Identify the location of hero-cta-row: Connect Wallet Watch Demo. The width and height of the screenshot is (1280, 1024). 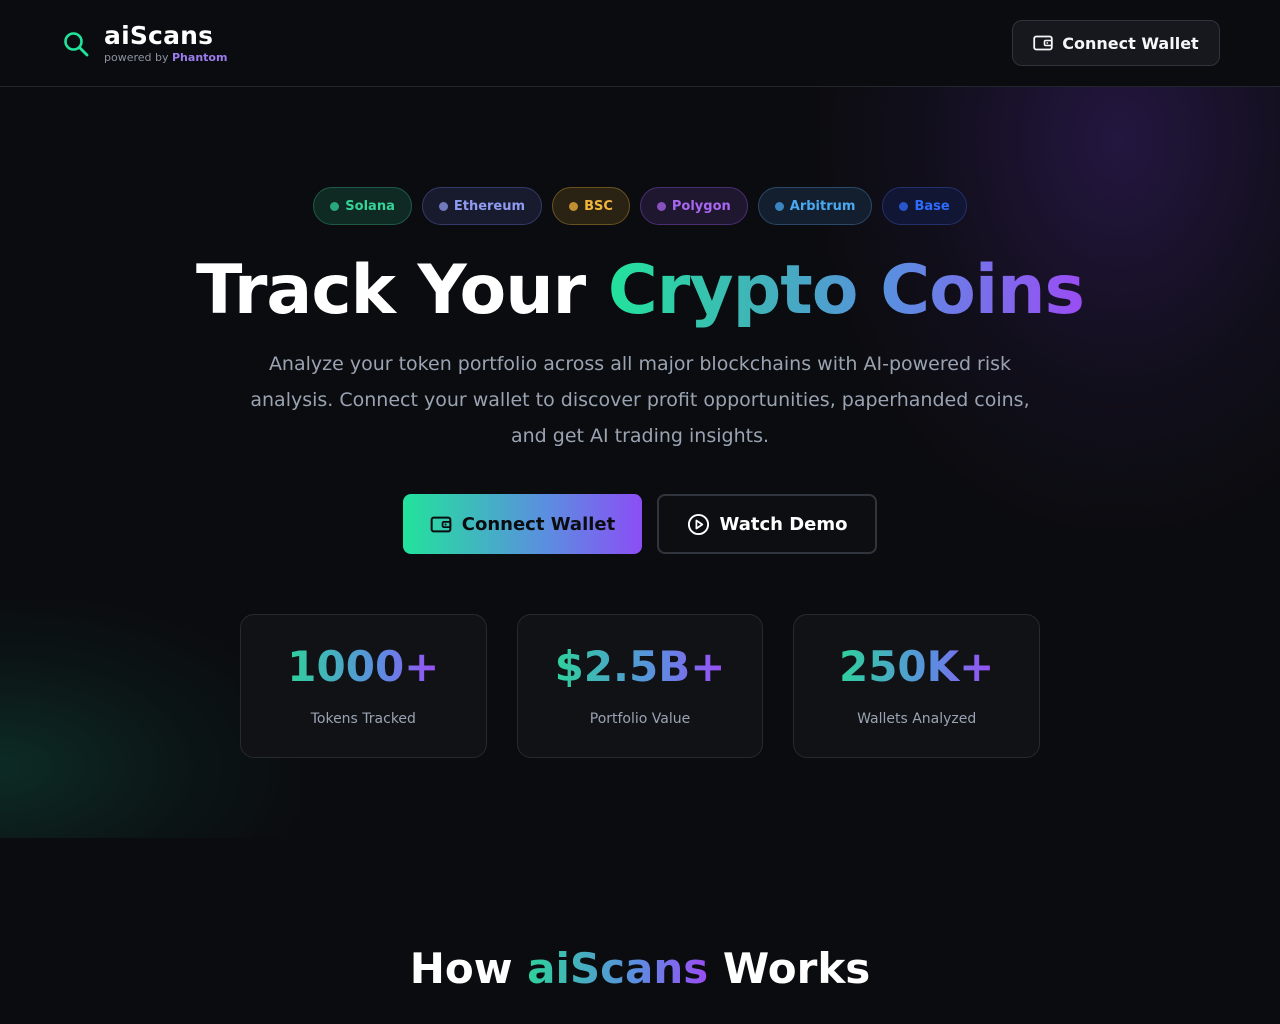
(640, 524).